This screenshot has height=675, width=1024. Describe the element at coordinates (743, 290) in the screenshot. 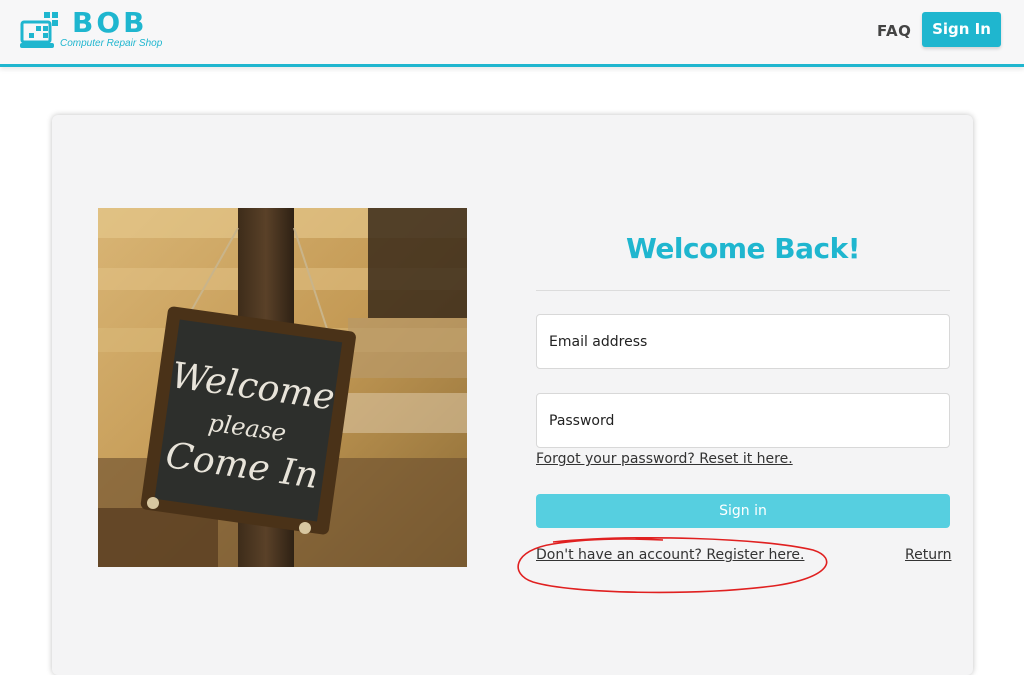

I see `title-divider` at that location.